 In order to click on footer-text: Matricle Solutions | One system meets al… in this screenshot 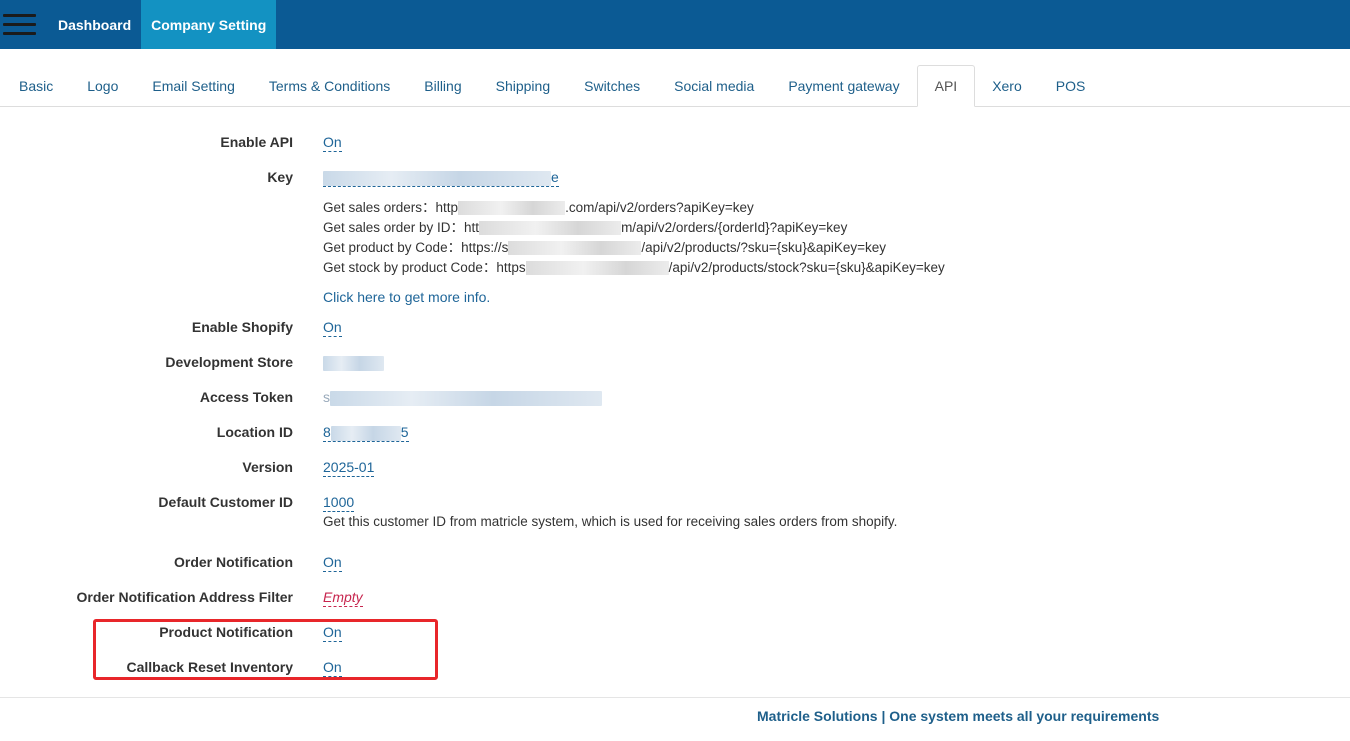, I will do `click(958, 716)`.